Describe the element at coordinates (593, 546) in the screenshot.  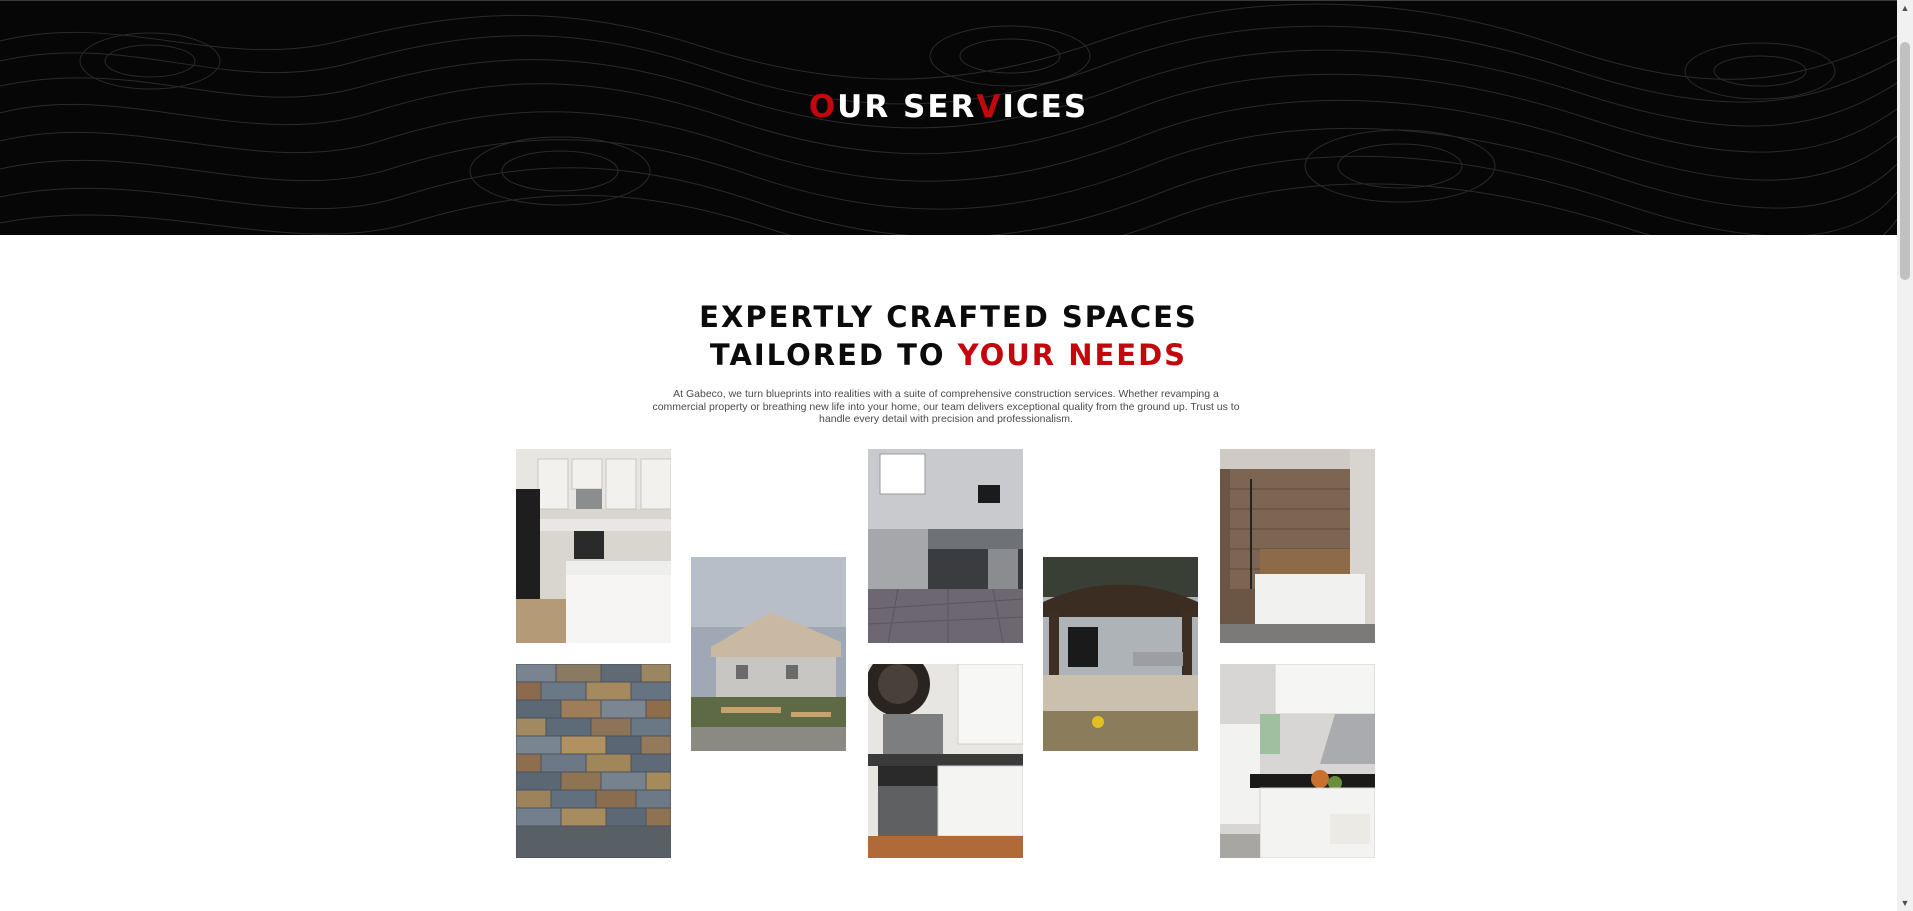
I see `gallery-photo-kitchen` at that location.